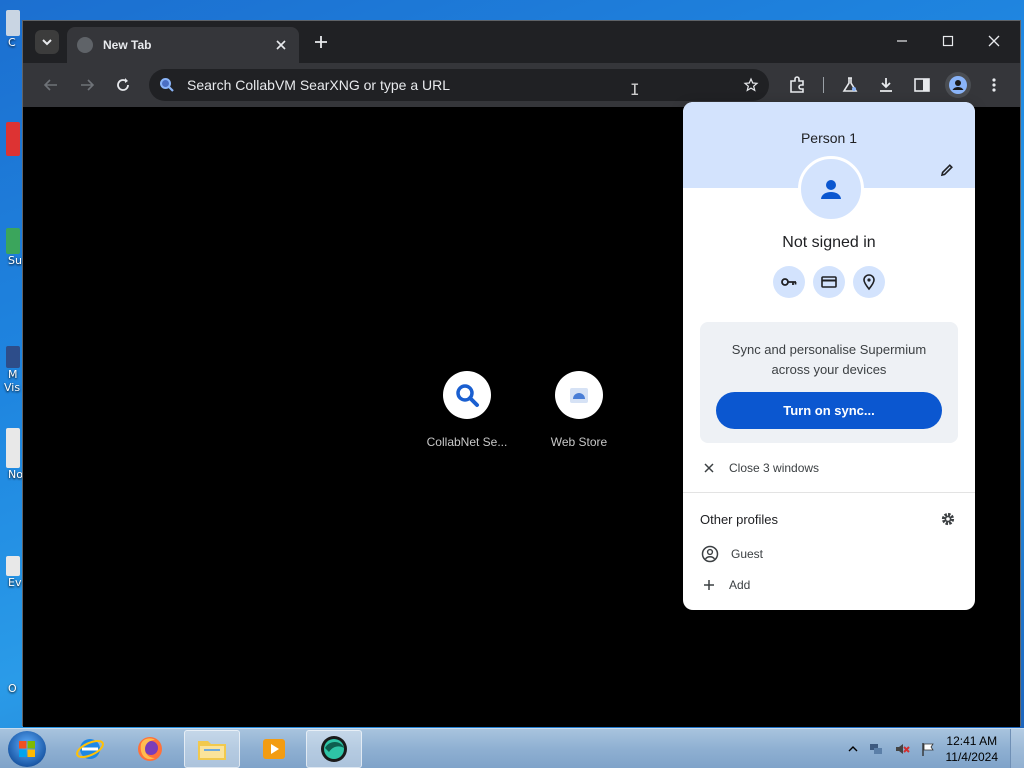 The width and height of the screenshot is (1024, 768). What do you see at coordinates (876, 749) in the screenshot?
I see `network-icon` at bounding box center [876, 749].